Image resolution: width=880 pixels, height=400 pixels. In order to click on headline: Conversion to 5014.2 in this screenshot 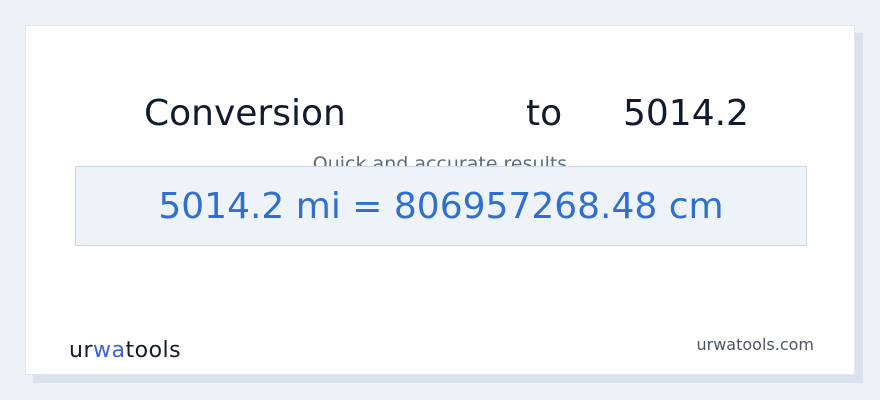, I will do `click(440, 114)`.